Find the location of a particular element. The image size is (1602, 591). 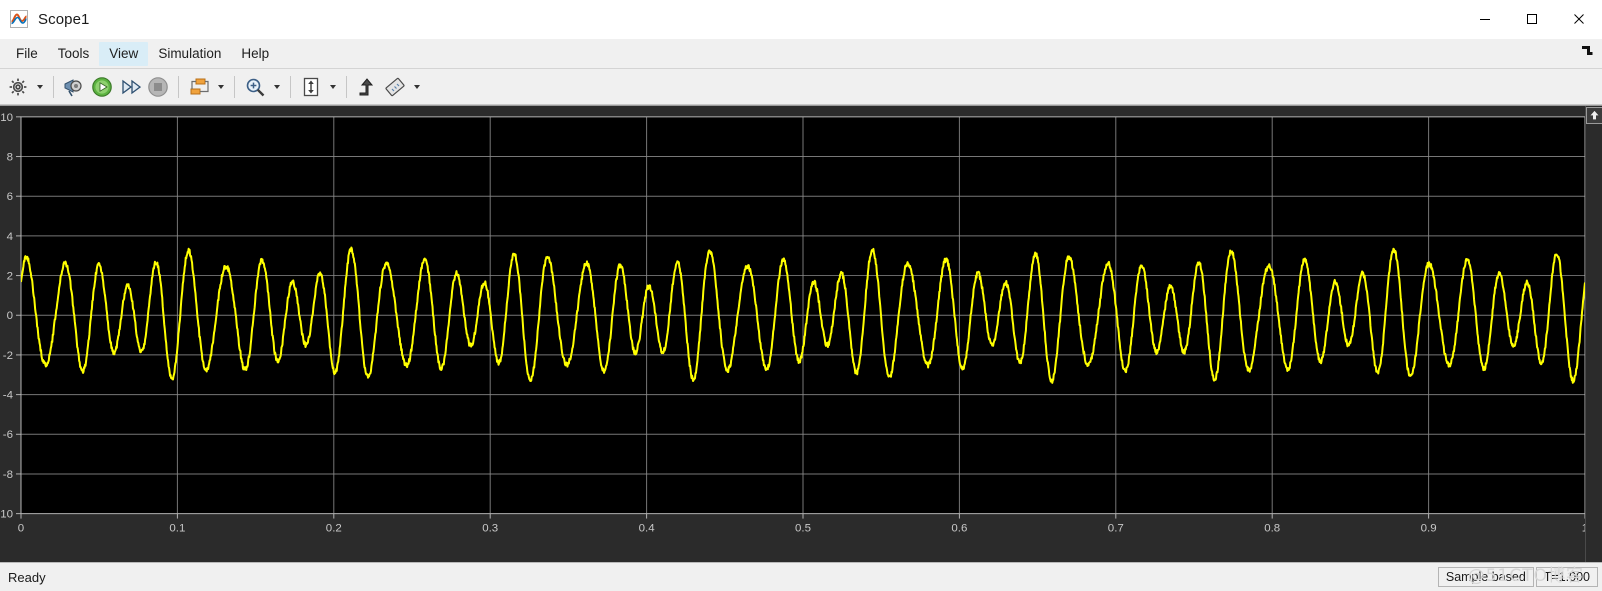

configuration-properties-button is located at coordinates (18, 87).